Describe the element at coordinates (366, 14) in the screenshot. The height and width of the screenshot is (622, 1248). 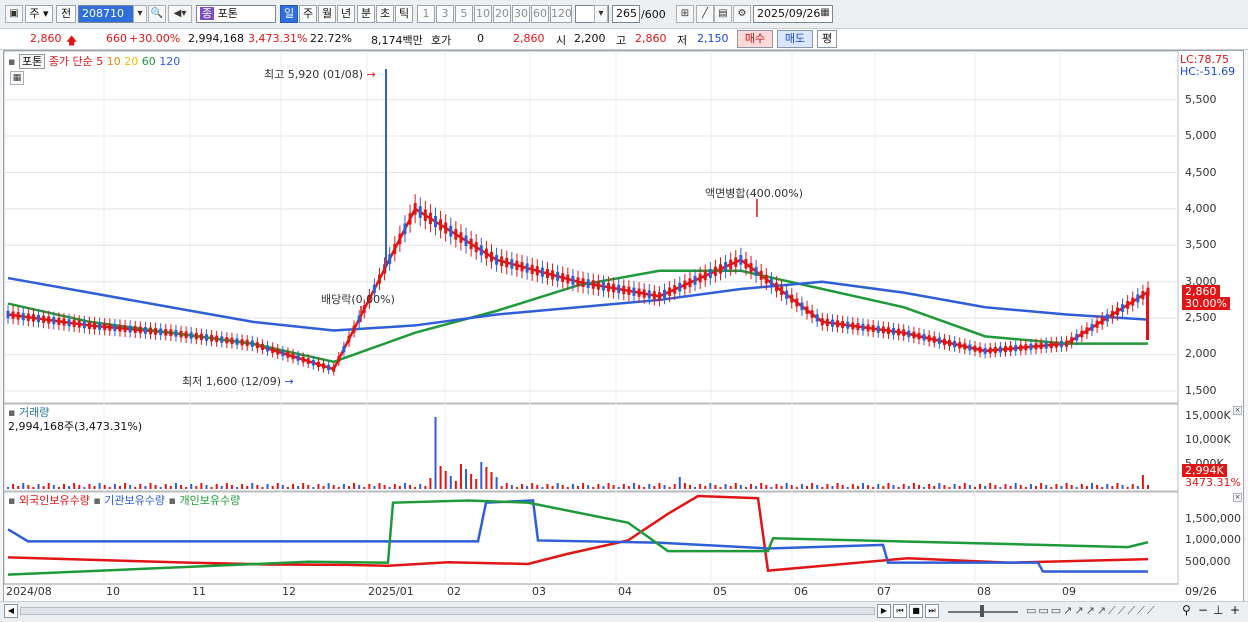
I see `period-minute: 분` at that location.